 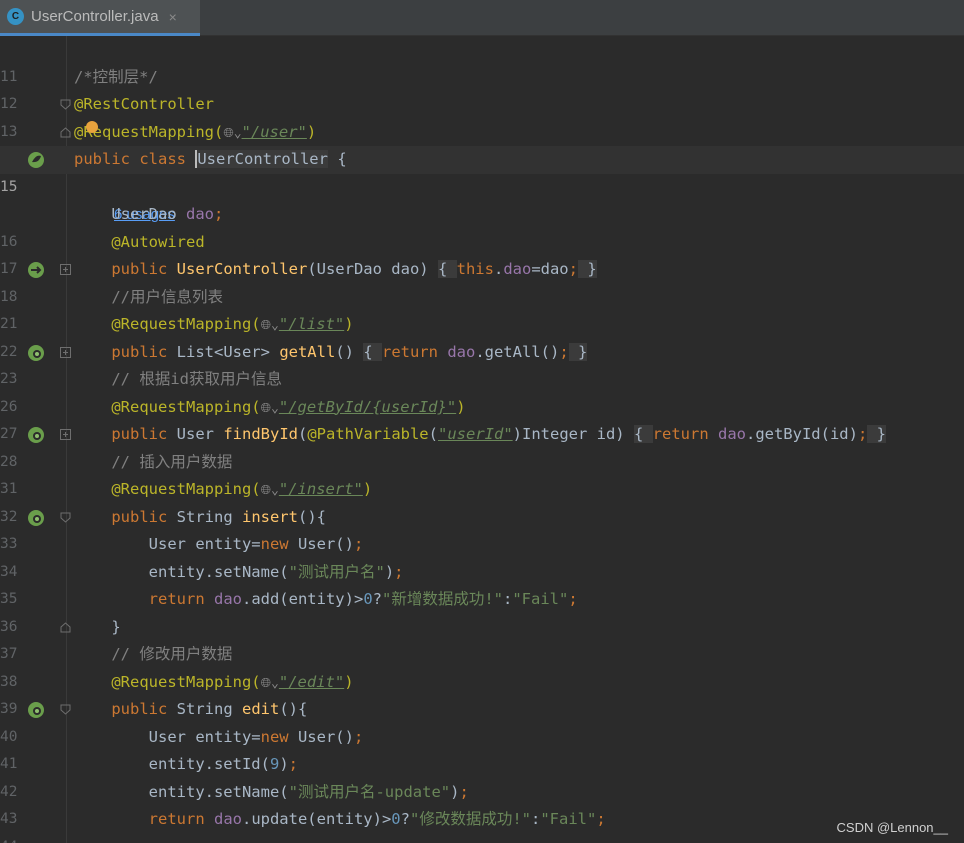 I want to click on tab-usercontroller-java: C UserController.java ×, so click(x=100, y=18).